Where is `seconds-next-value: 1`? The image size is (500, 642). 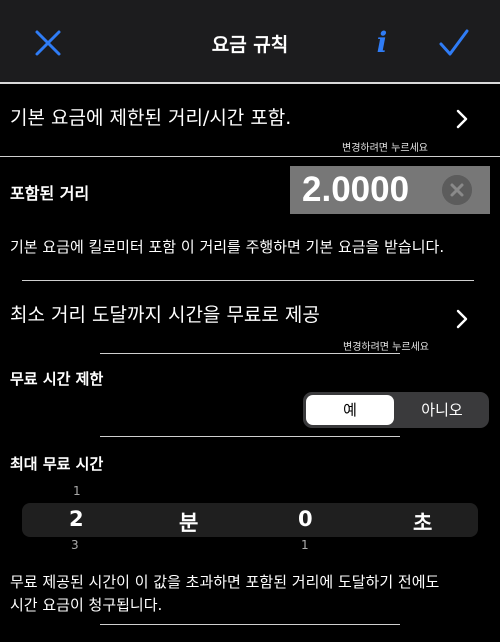 seconds-next-value: 1 is located at coordinates (305, 545).